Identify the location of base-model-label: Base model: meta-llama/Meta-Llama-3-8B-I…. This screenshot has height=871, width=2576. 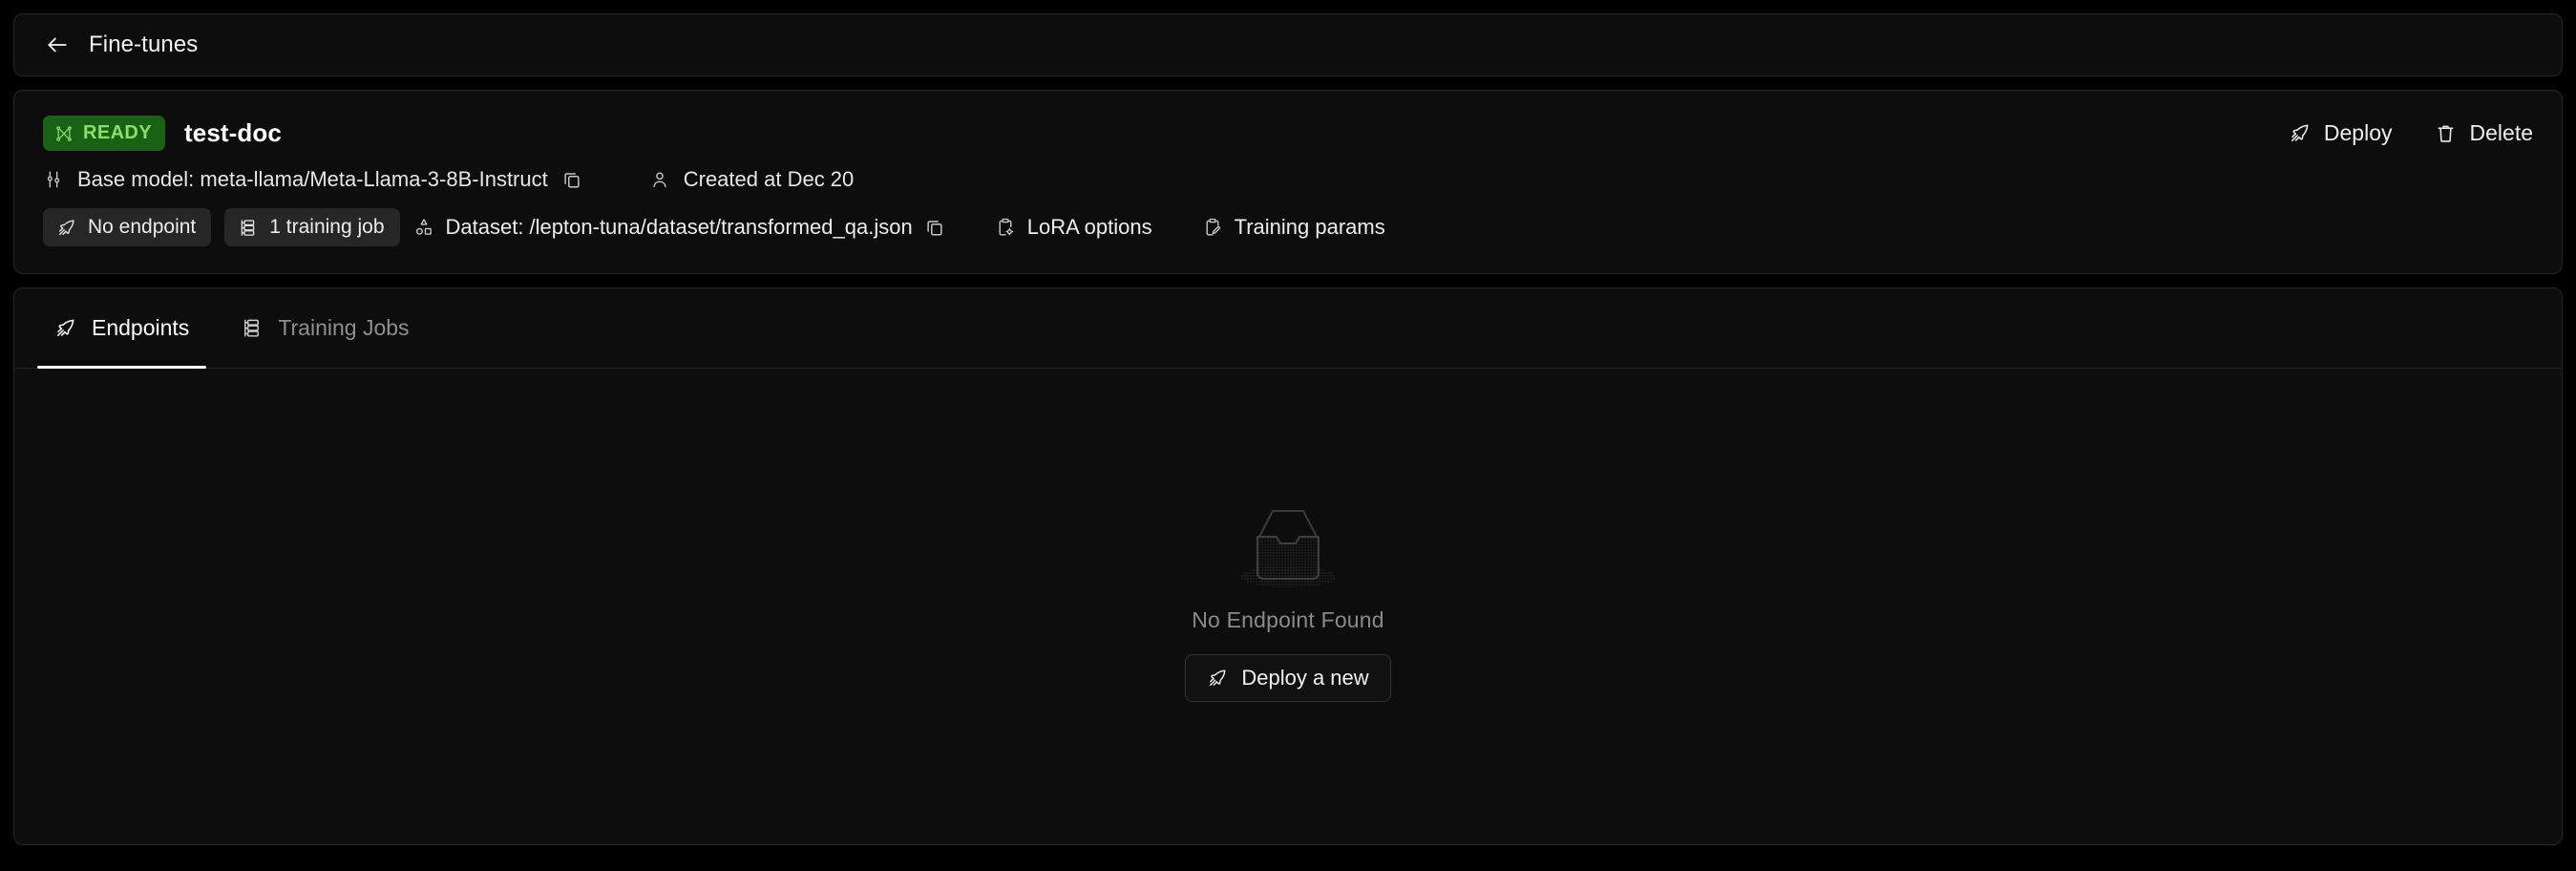
(312, 179).